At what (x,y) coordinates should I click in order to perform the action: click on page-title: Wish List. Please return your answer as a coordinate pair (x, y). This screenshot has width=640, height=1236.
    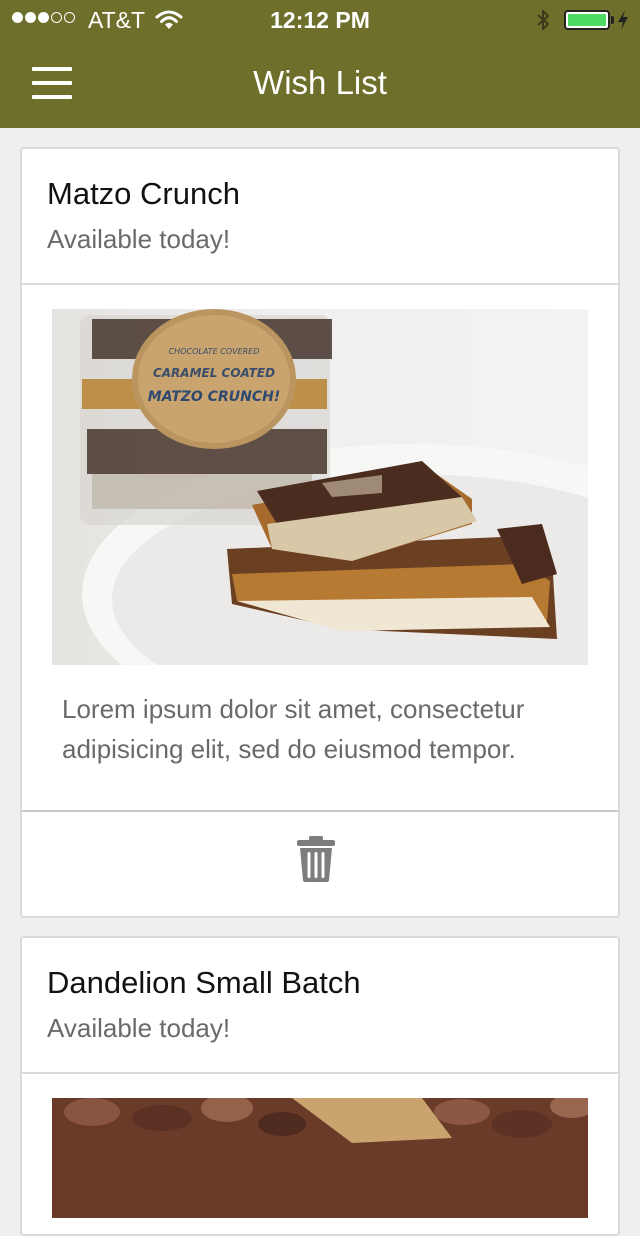
    Looking at the image, I should click on (320, 82).